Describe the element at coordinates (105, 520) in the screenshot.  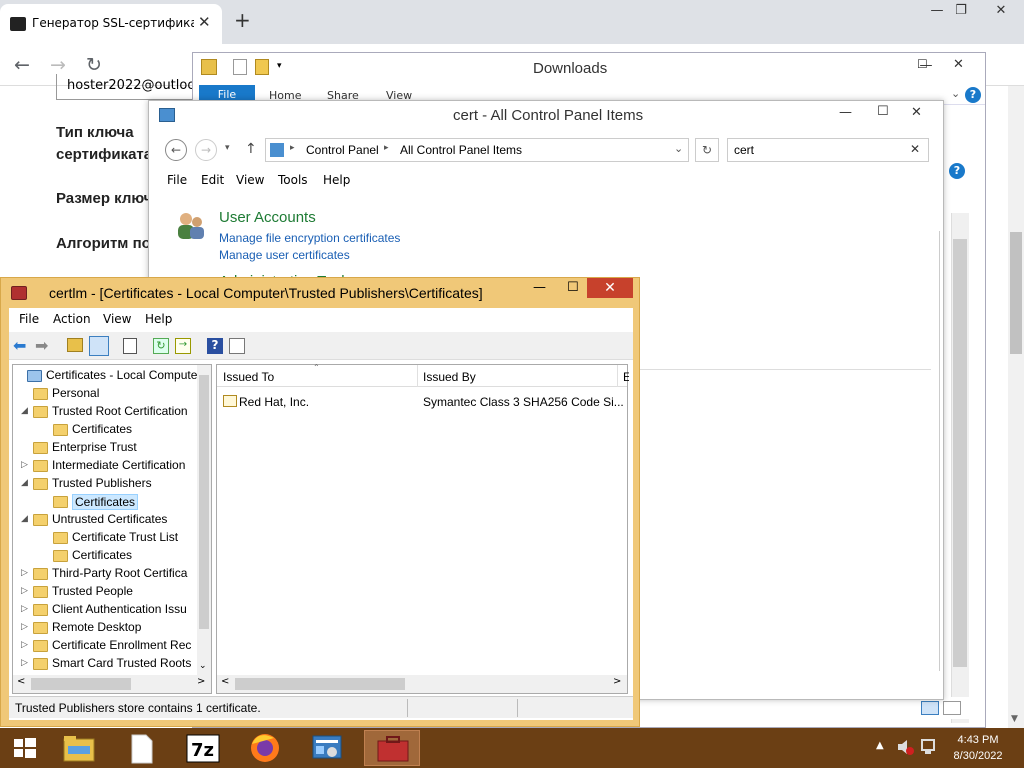
I see `tree-item: ◢ Untrusted Certificates` at that location.